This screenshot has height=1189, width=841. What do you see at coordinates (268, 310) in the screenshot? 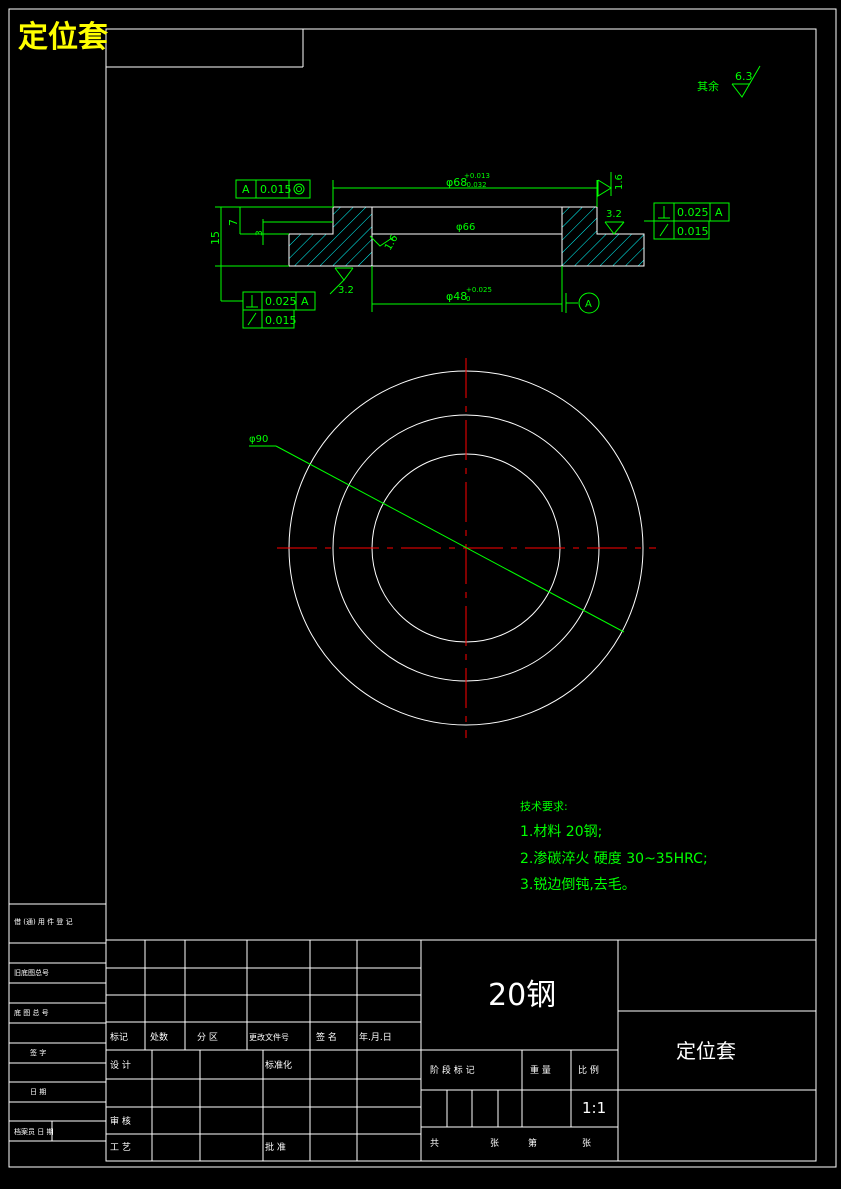
I see `tol-frame-left: 0.025 A 0.015` at bounding box center [268, 310].